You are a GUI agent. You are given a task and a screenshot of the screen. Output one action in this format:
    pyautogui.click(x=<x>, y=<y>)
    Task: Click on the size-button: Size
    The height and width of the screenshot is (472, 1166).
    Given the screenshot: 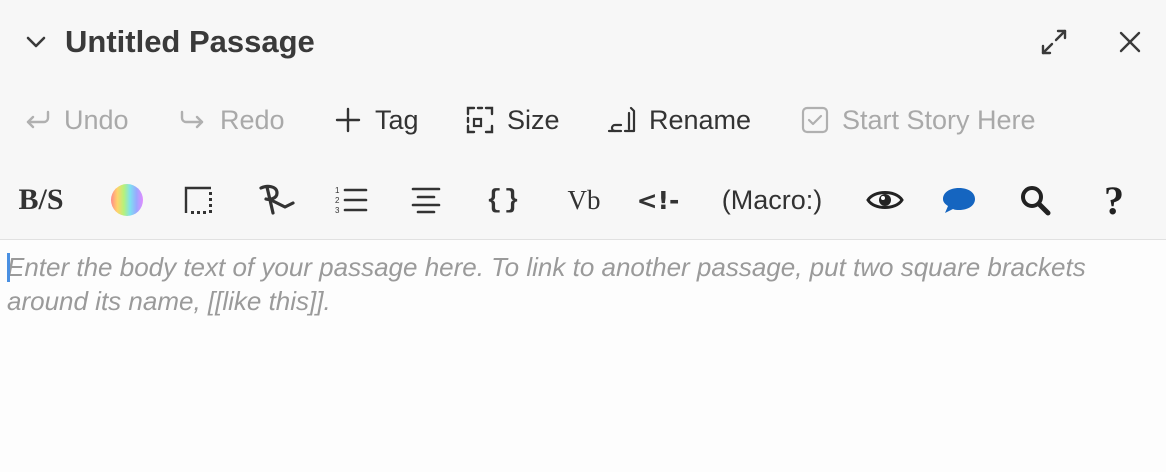 What is the action you would take?
    pyautogui.click(x=512, y=120)
    